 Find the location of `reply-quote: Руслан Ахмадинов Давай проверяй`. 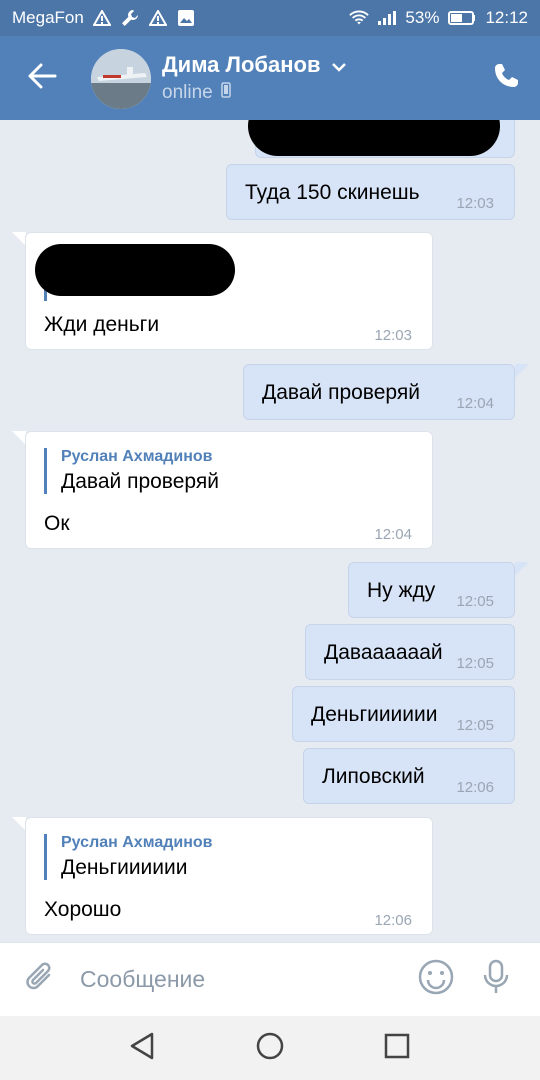

reply-quote: Руслан Ахмадинов Давай проверяй is located at coordinates (131, 471).